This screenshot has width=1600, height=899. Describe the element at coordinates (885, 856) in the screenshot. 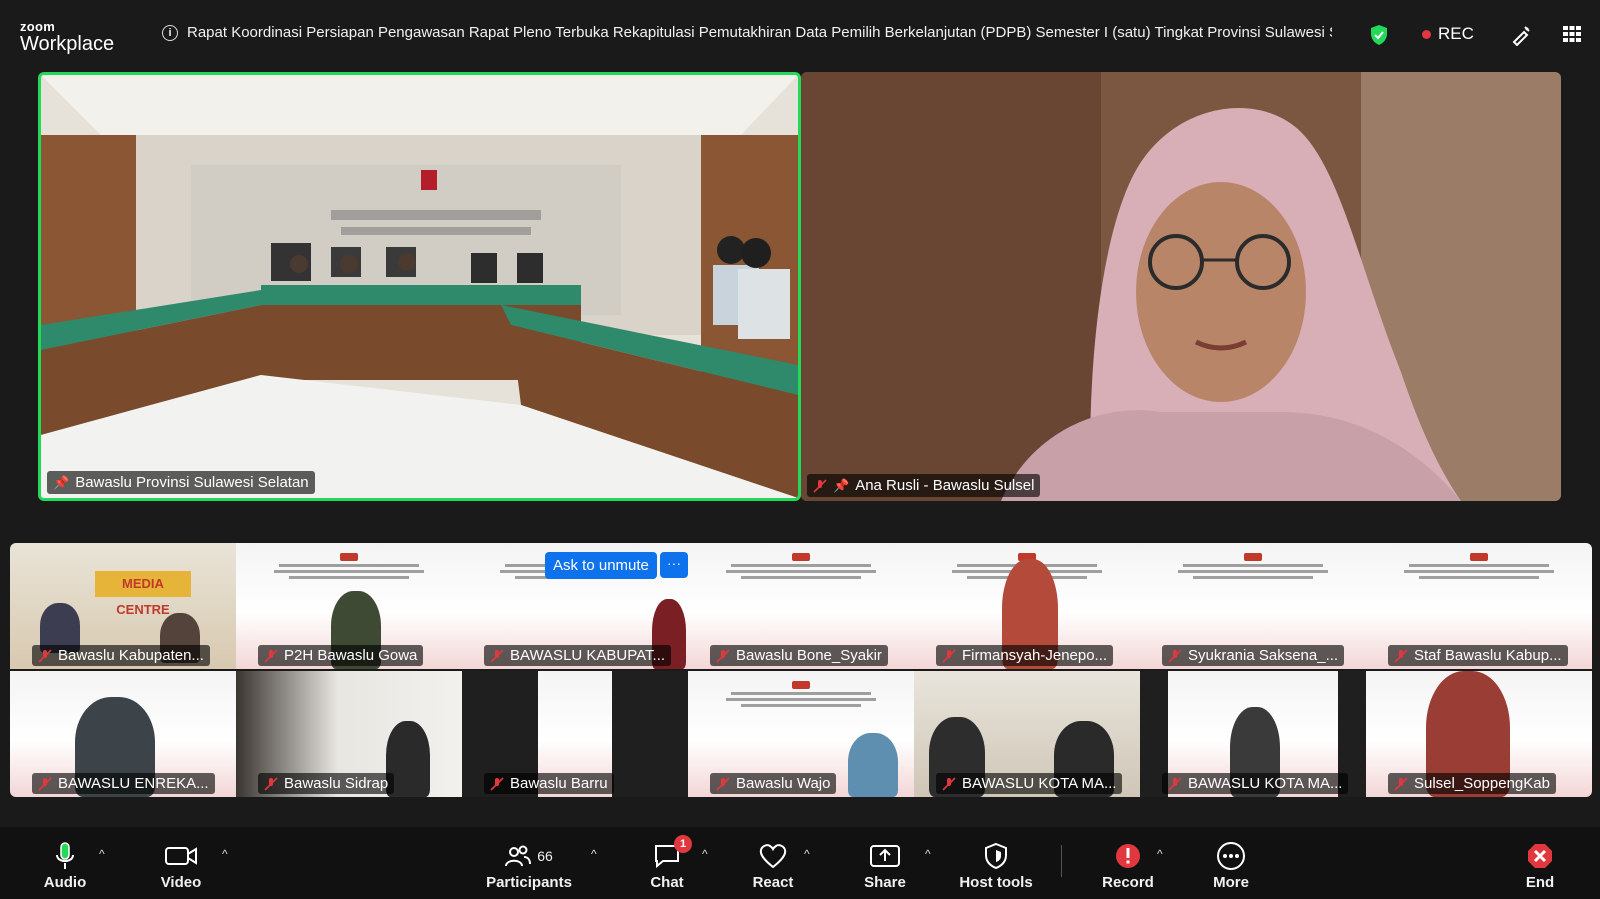

I see `share-screen-icon` at that location.